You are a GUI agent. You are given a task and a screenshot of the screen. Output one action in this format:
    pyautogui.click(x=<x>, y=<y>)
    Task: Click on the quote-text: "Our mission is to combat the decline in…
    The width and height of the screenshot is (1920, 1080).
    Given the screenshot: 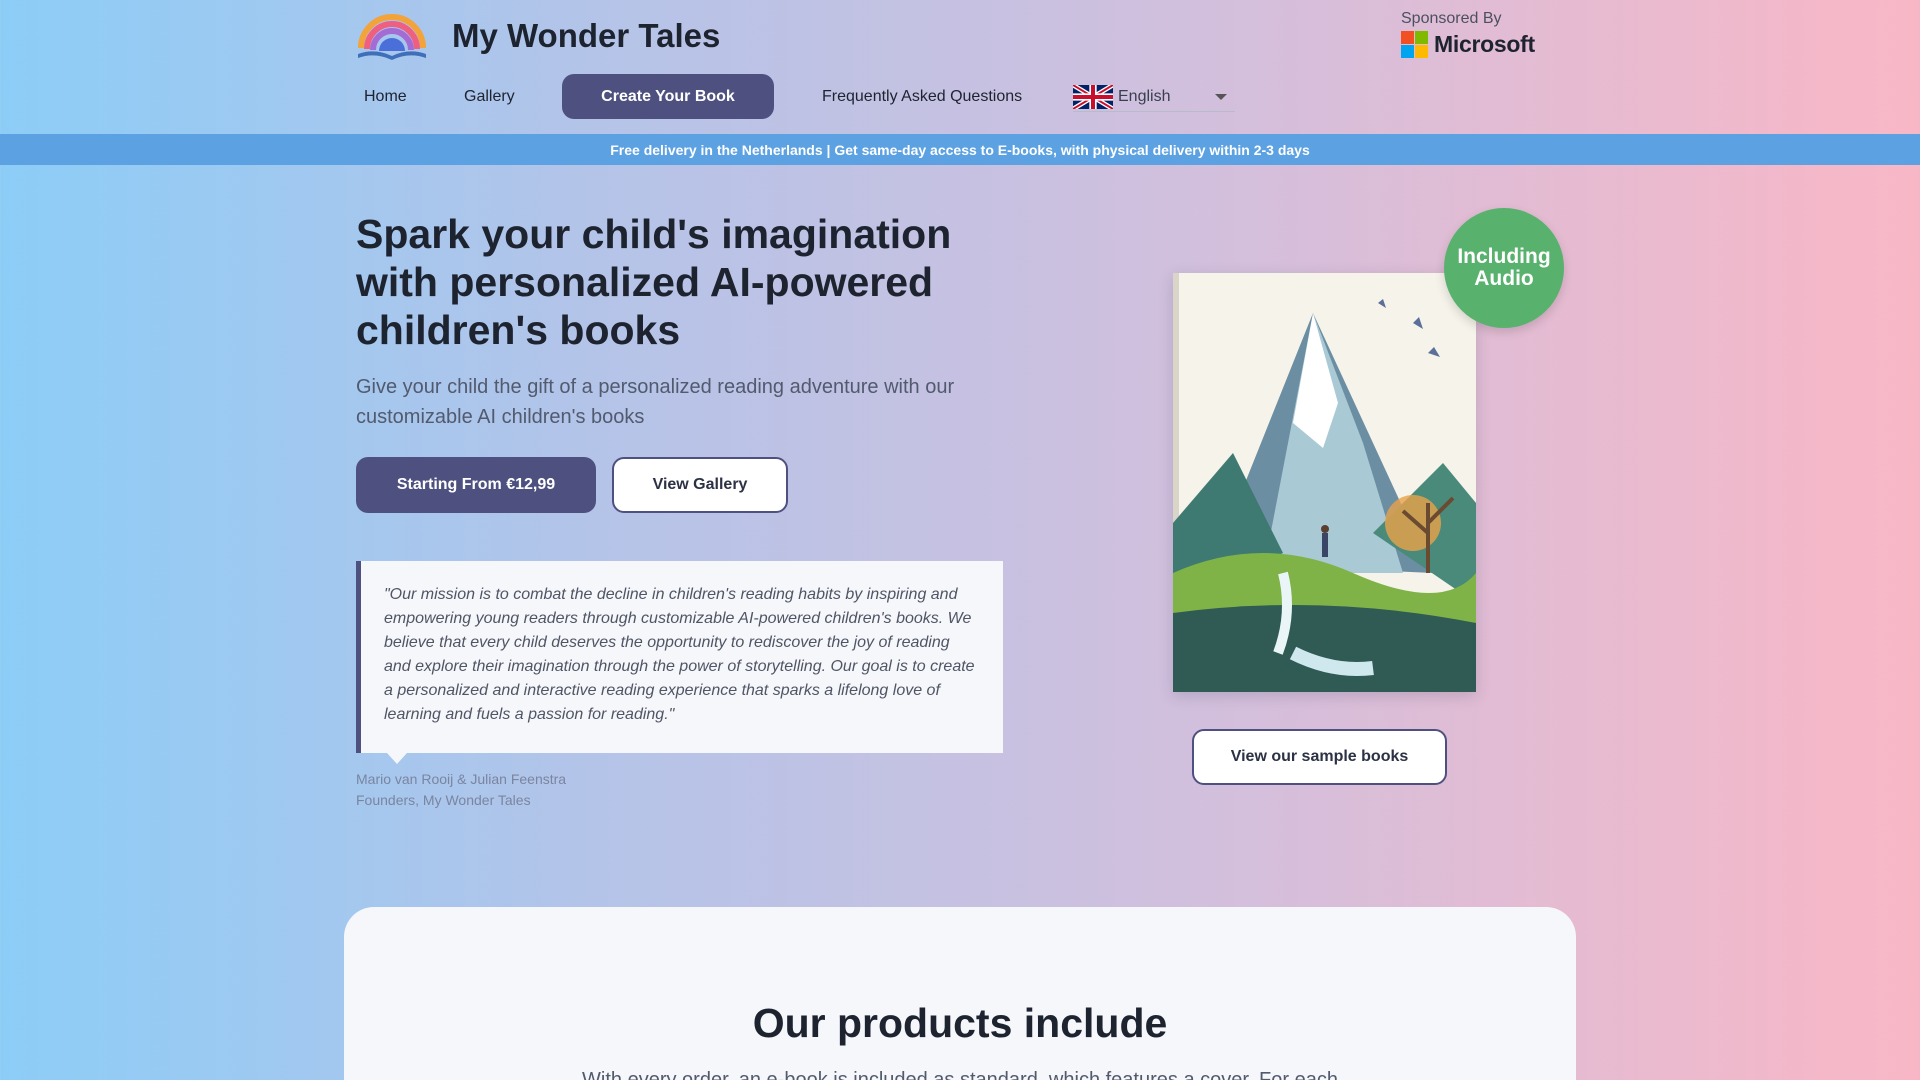 What is the action you would take?
    pyautogui.click(x=679, y=654)
    